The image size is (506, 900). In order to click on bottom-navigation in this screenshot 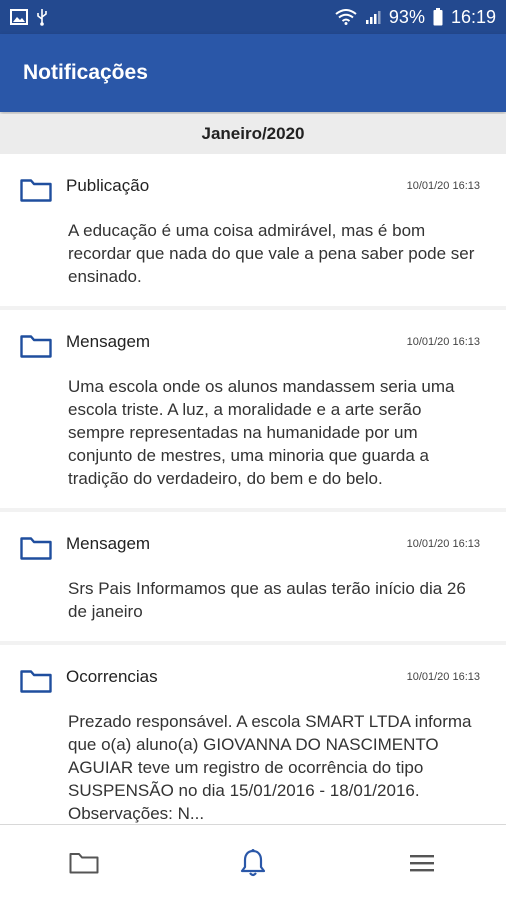, I will do `click(253, 862)`.